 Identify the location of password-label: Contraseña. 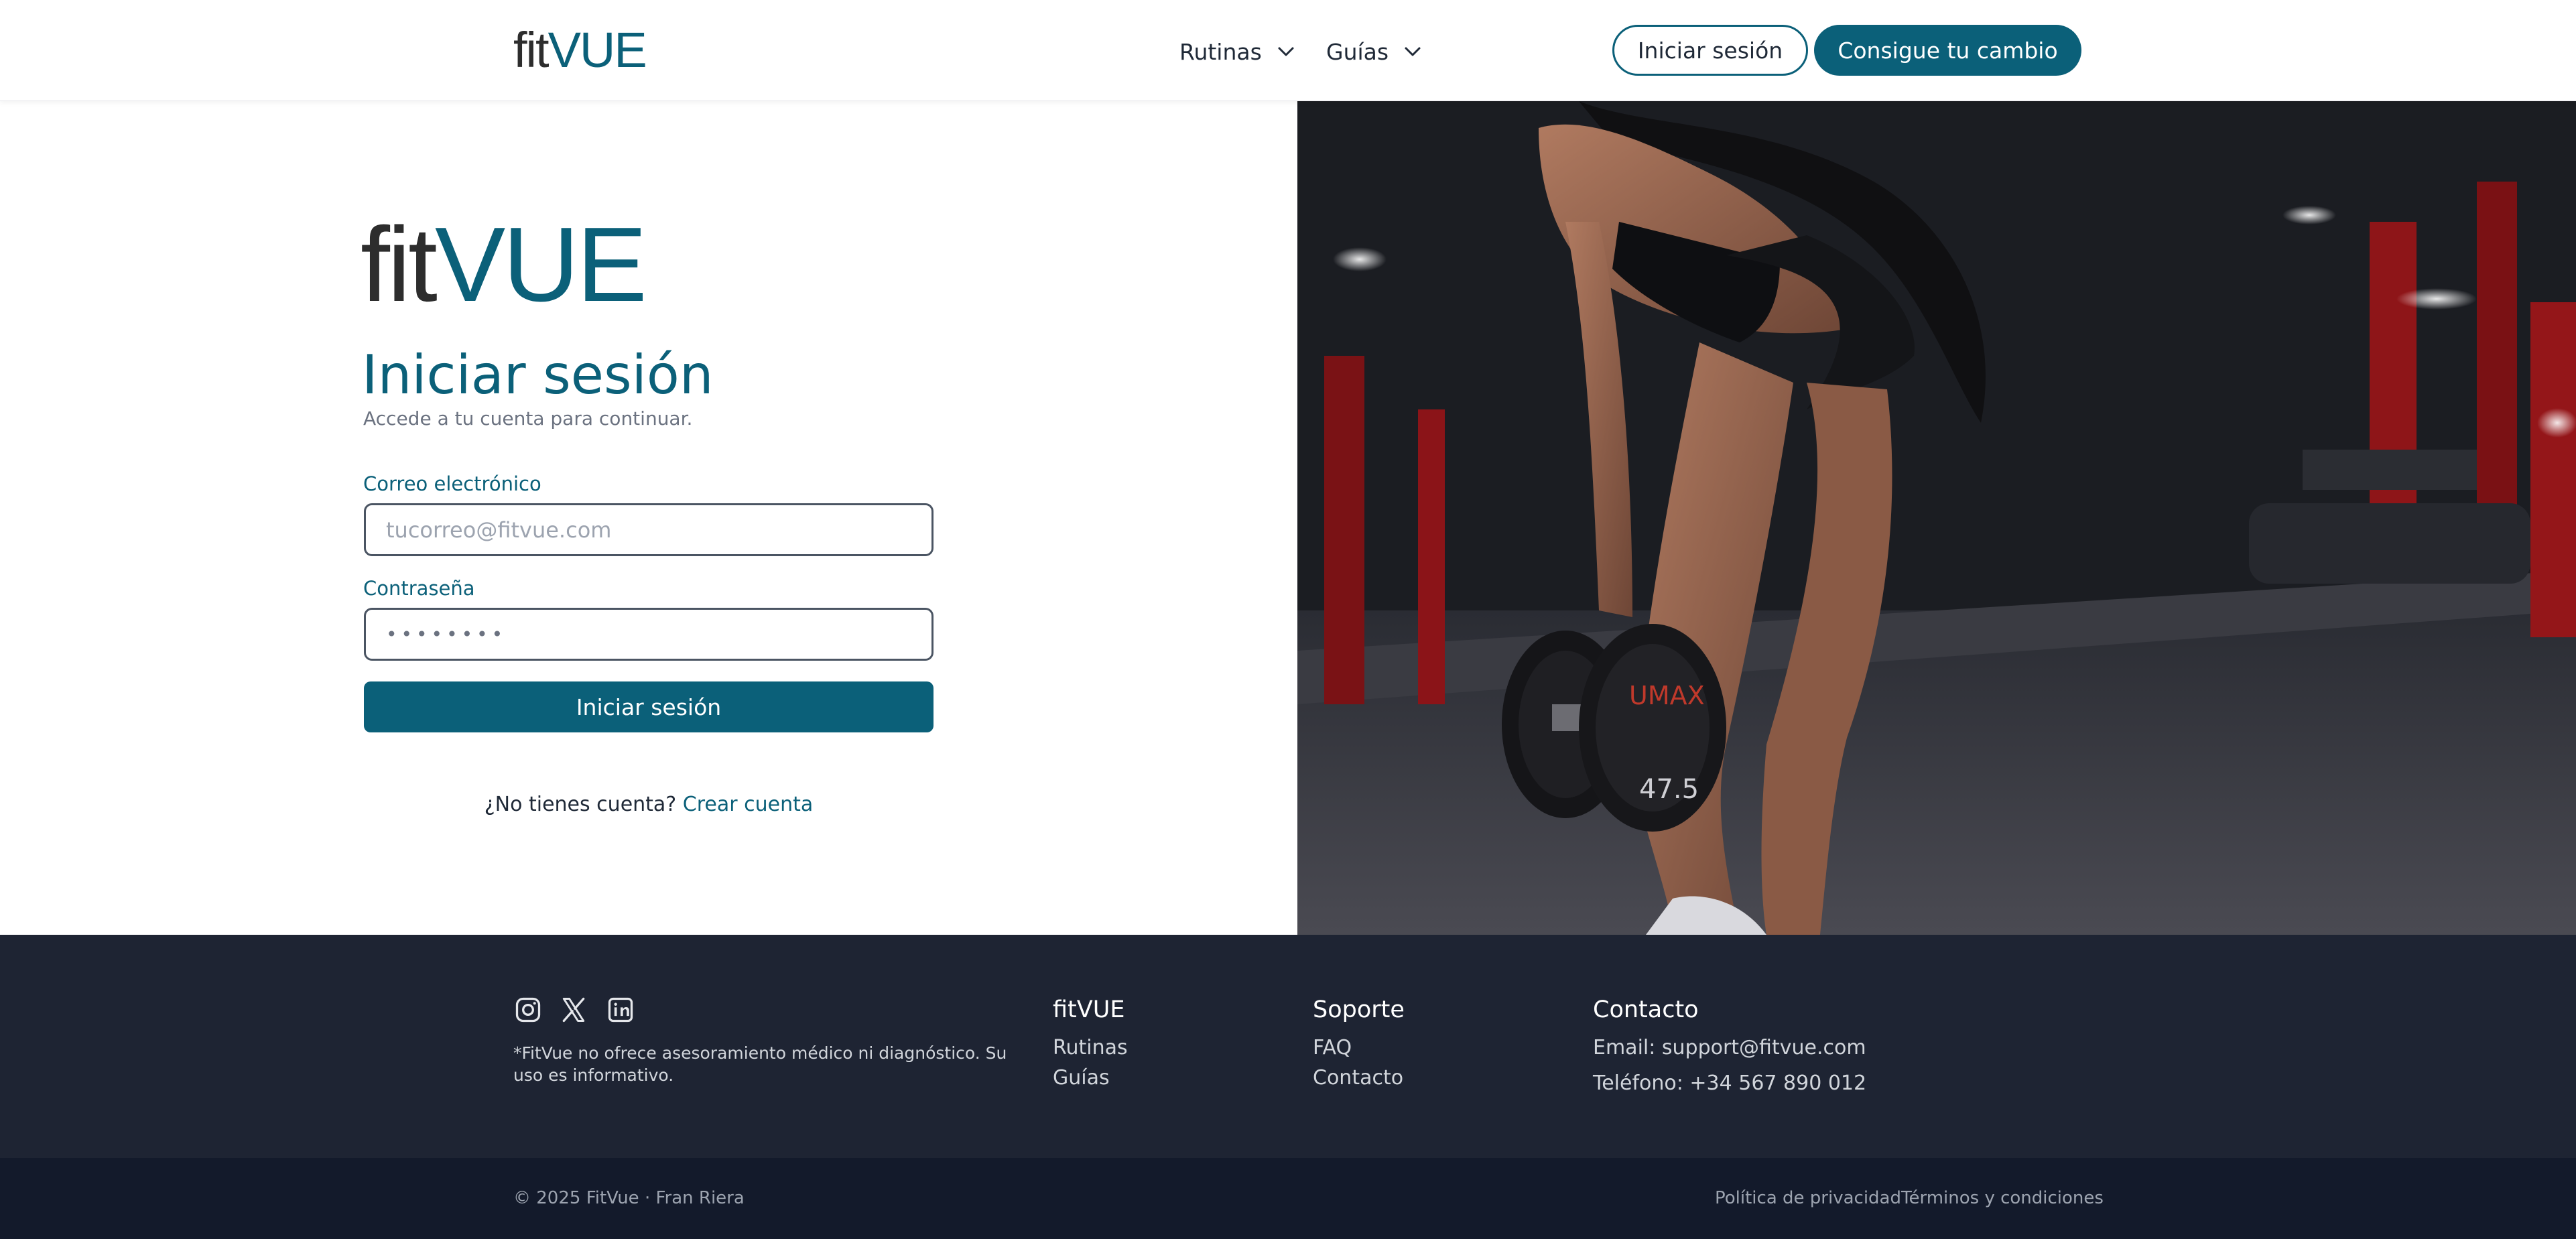
(419, 589).